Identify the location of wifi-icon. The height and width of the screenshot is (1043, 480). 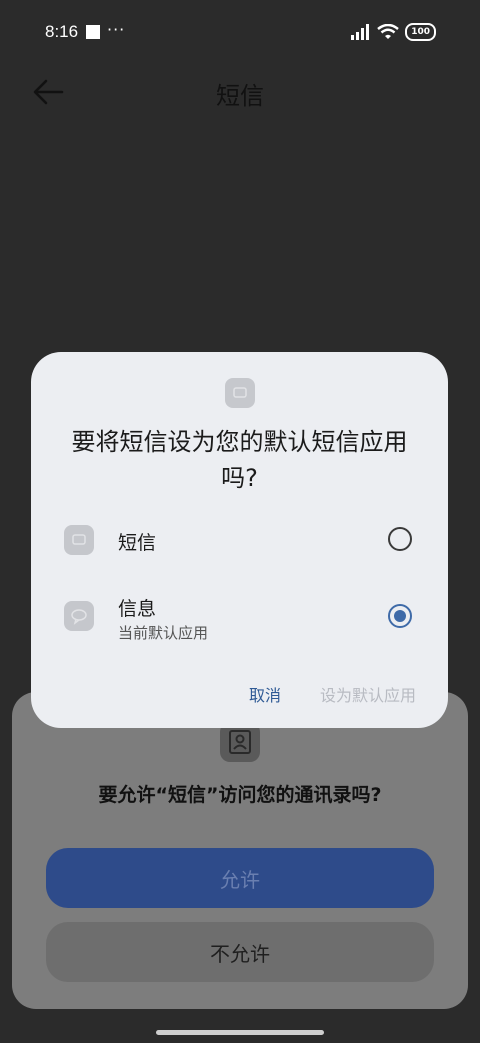
(388, 31).